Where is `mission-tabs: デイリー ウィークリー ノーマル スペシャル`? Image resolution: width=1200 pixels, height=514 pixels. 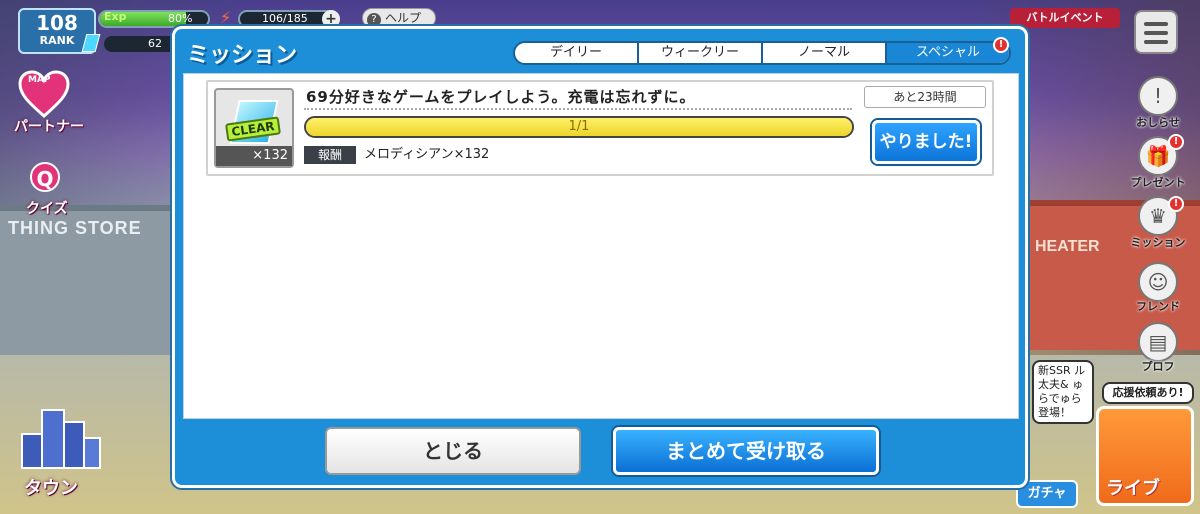
mission-tabs: デイリー ウィークリー ノーマル スペシャル is located at coordinates (762, 53).